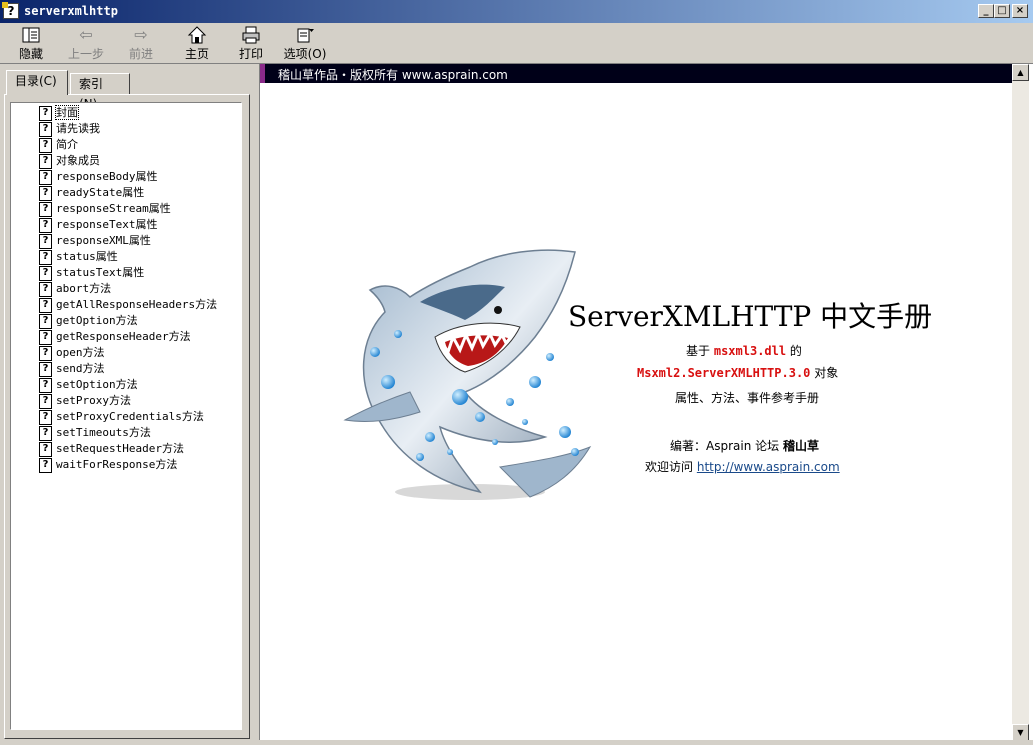 This screenshot has height=745, width=1033. What do you see at coordinates (737, 372) in the screenshot?
I see `line-object: Msxml2.ServerXMLHTTP.3.0 对象` at bounding box center [737, 372].